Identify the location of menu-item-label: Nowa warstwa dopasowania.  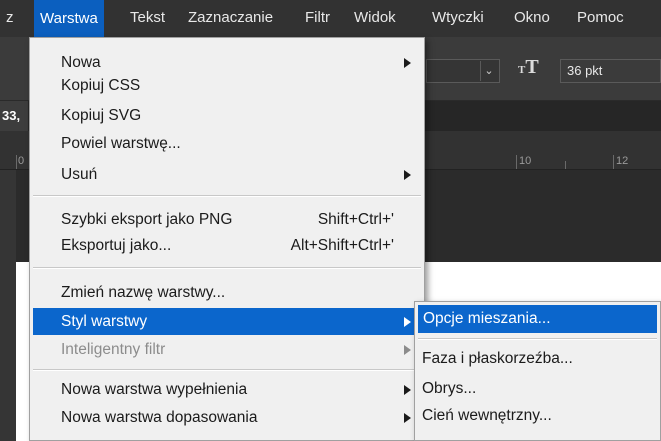
(159, 417).